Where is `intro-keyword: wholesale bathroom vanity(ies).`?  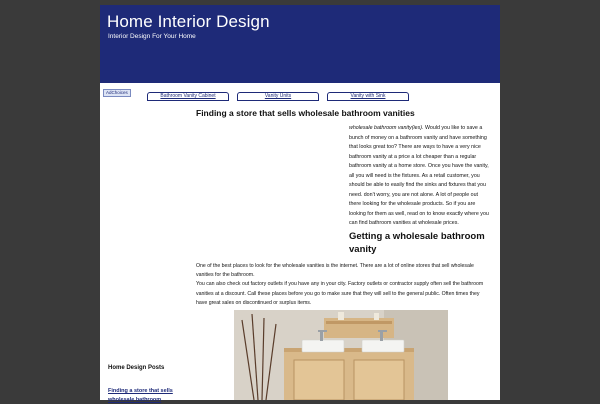 intro-keyword: wholesale bathroom vanity(ies). is located at coordinates (386, 128).